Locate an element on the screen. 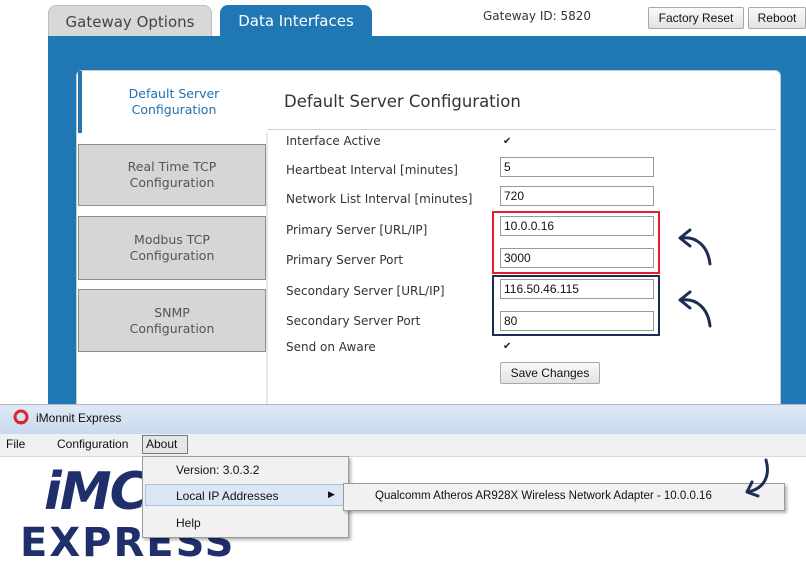  app-logo-icon is located at coordinates (21, 417).